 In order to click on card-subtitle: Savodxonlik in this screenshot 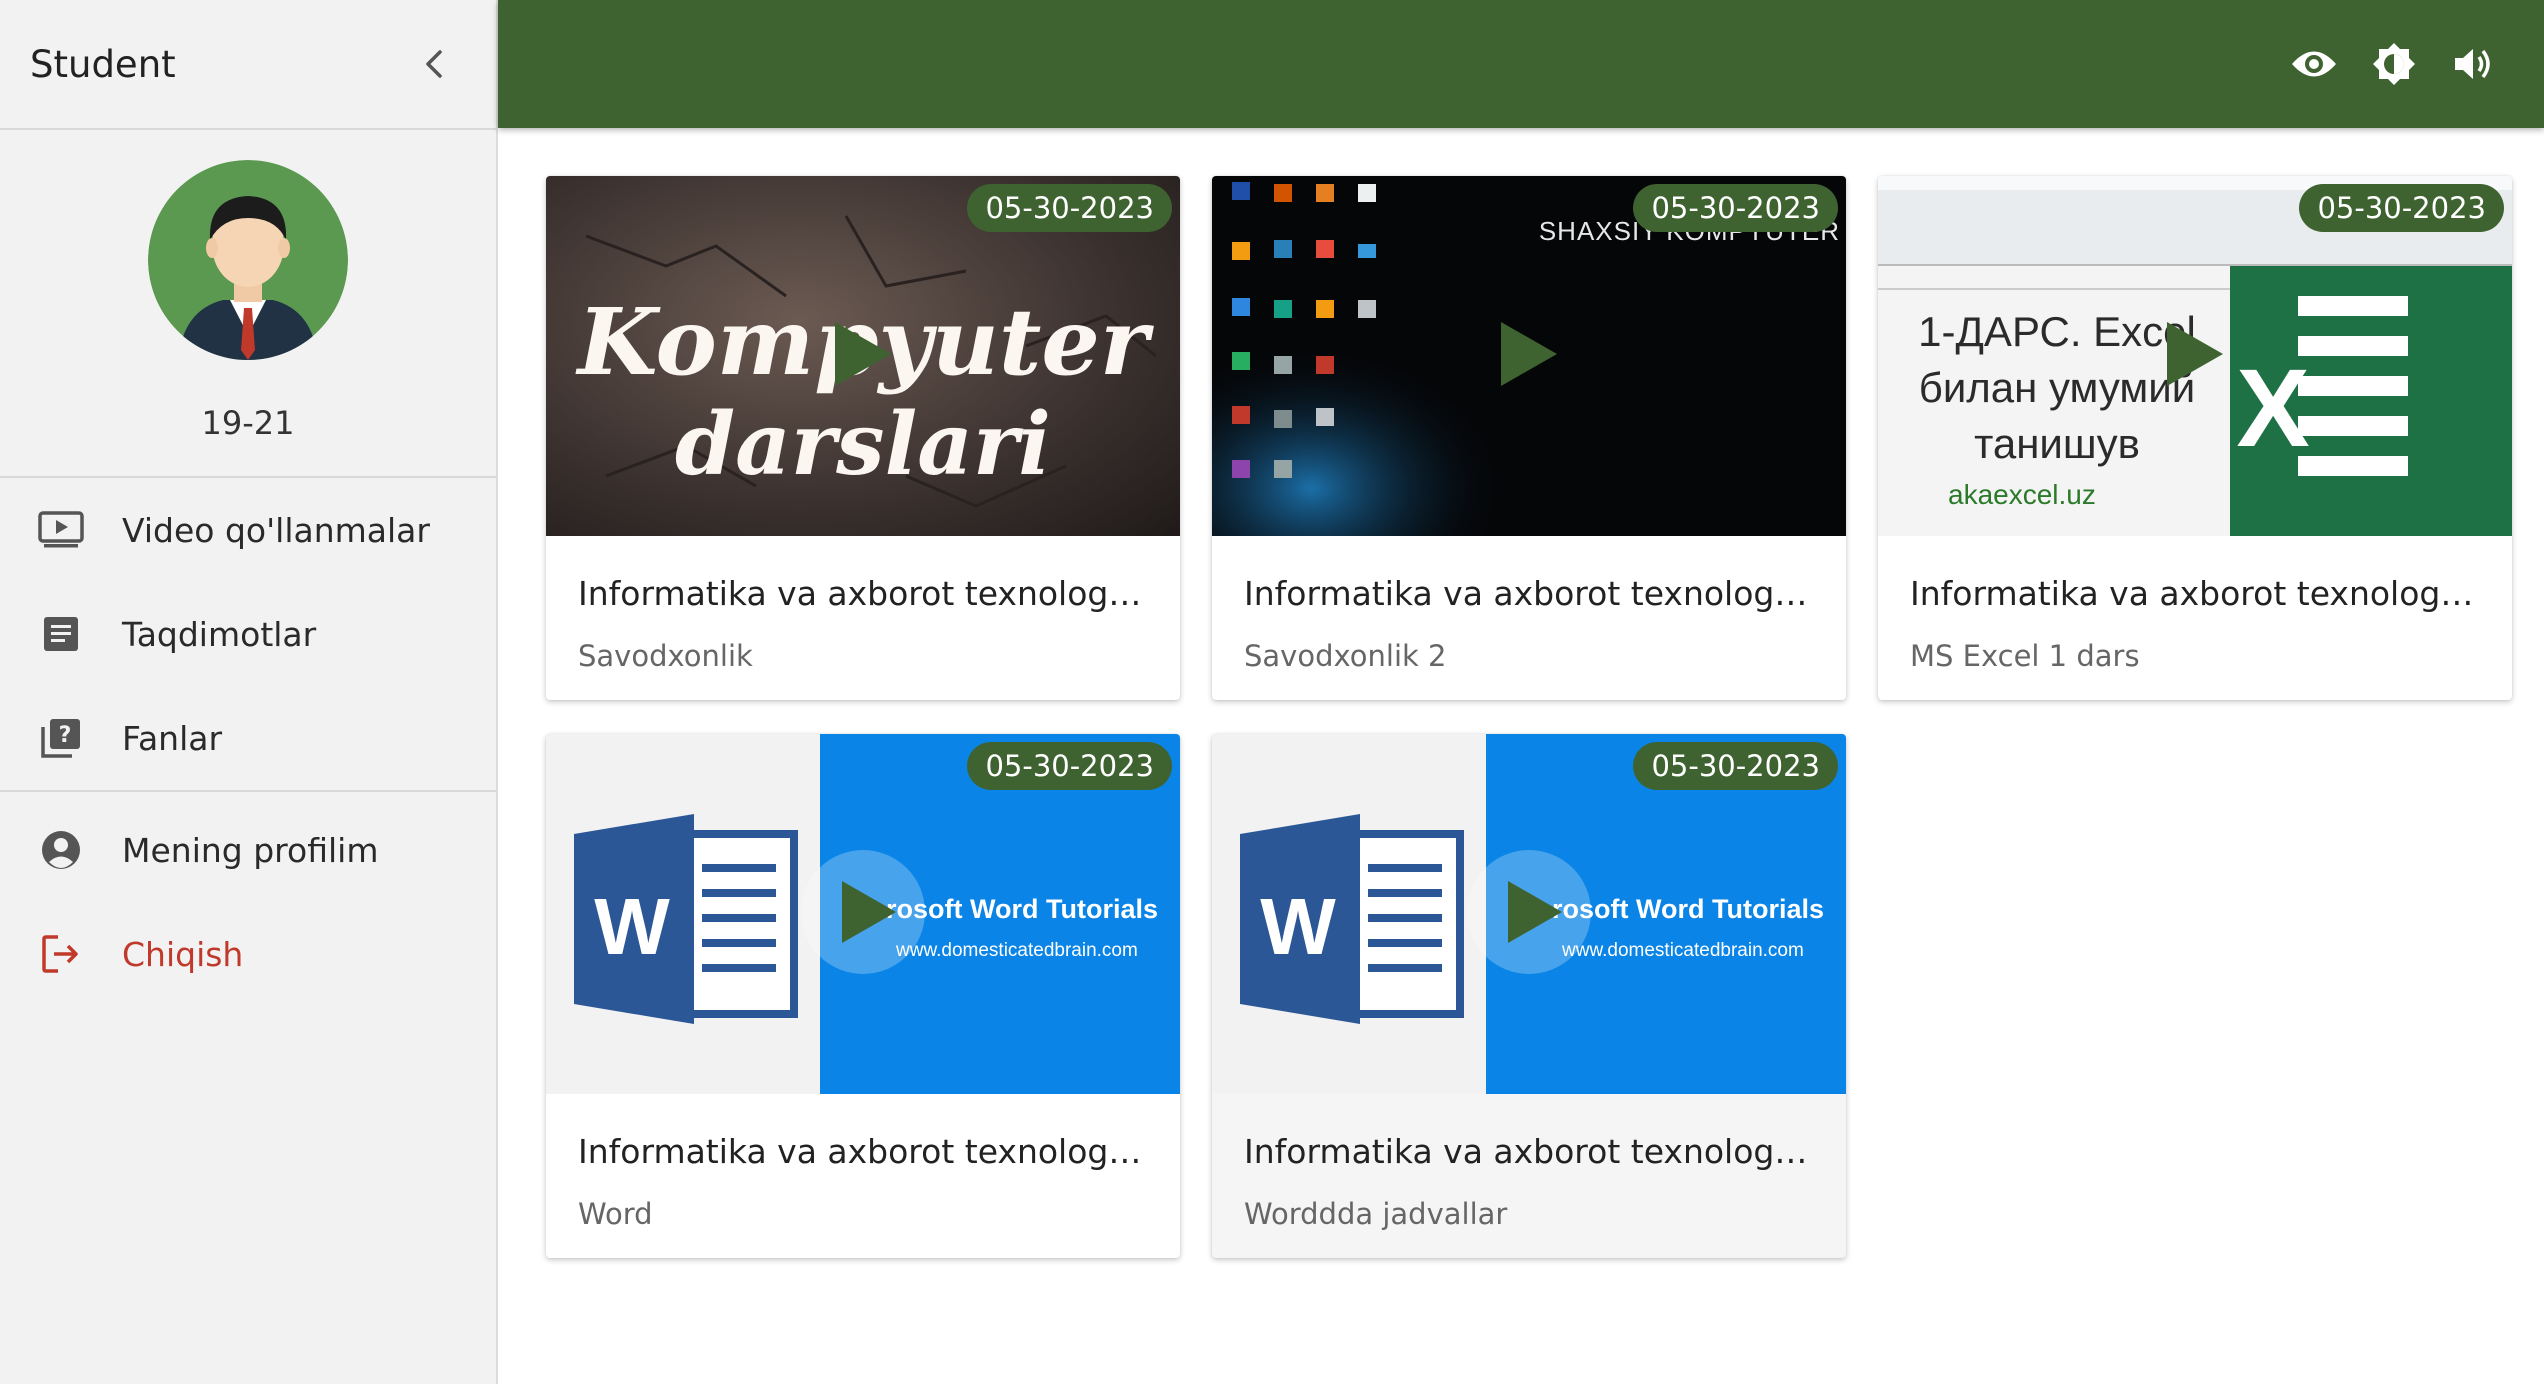, I will do `click(665, 656)`.